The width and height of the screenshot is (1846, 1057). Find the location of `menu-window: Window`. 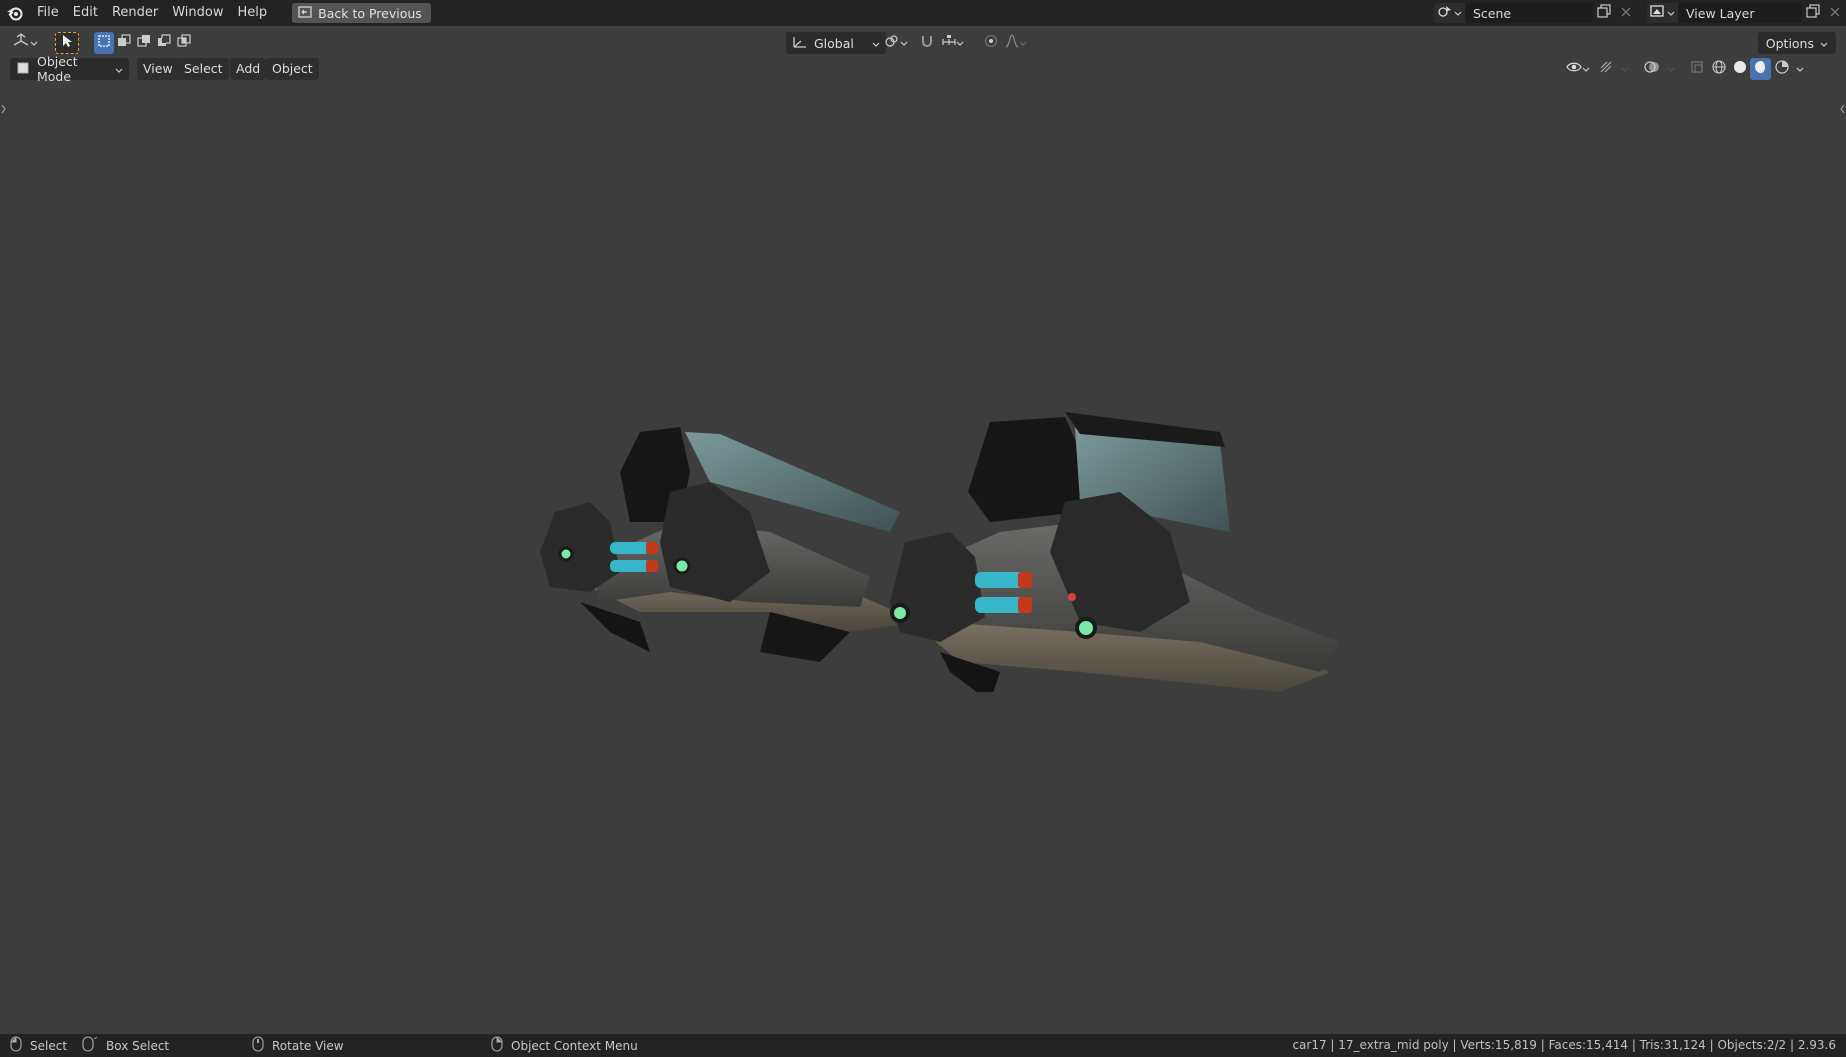

menu-window: Window is located at coordinates (197, 13).